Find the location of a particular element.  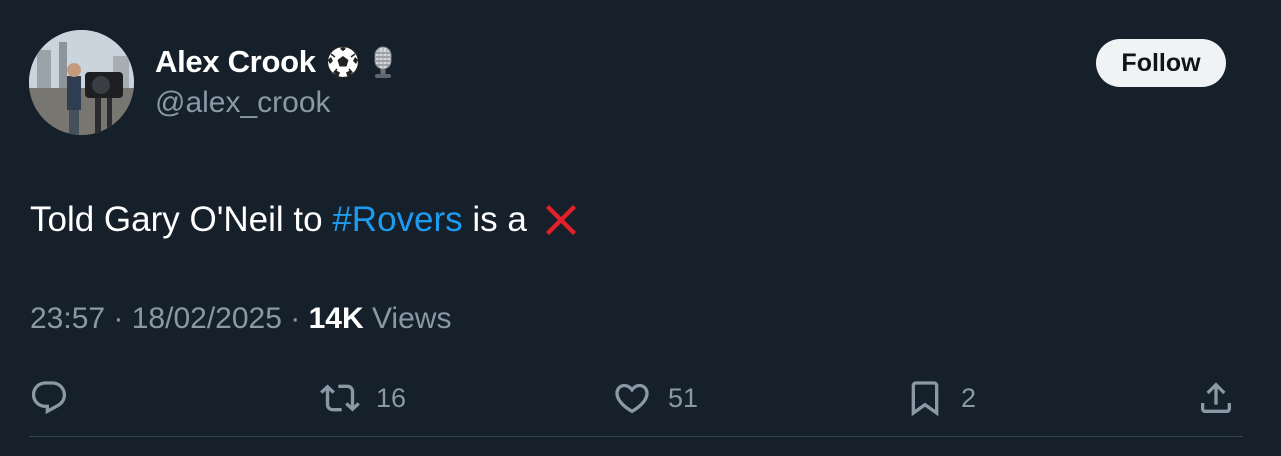

tweet-date: 18/02/2025 is located at coordinates (207, 319).